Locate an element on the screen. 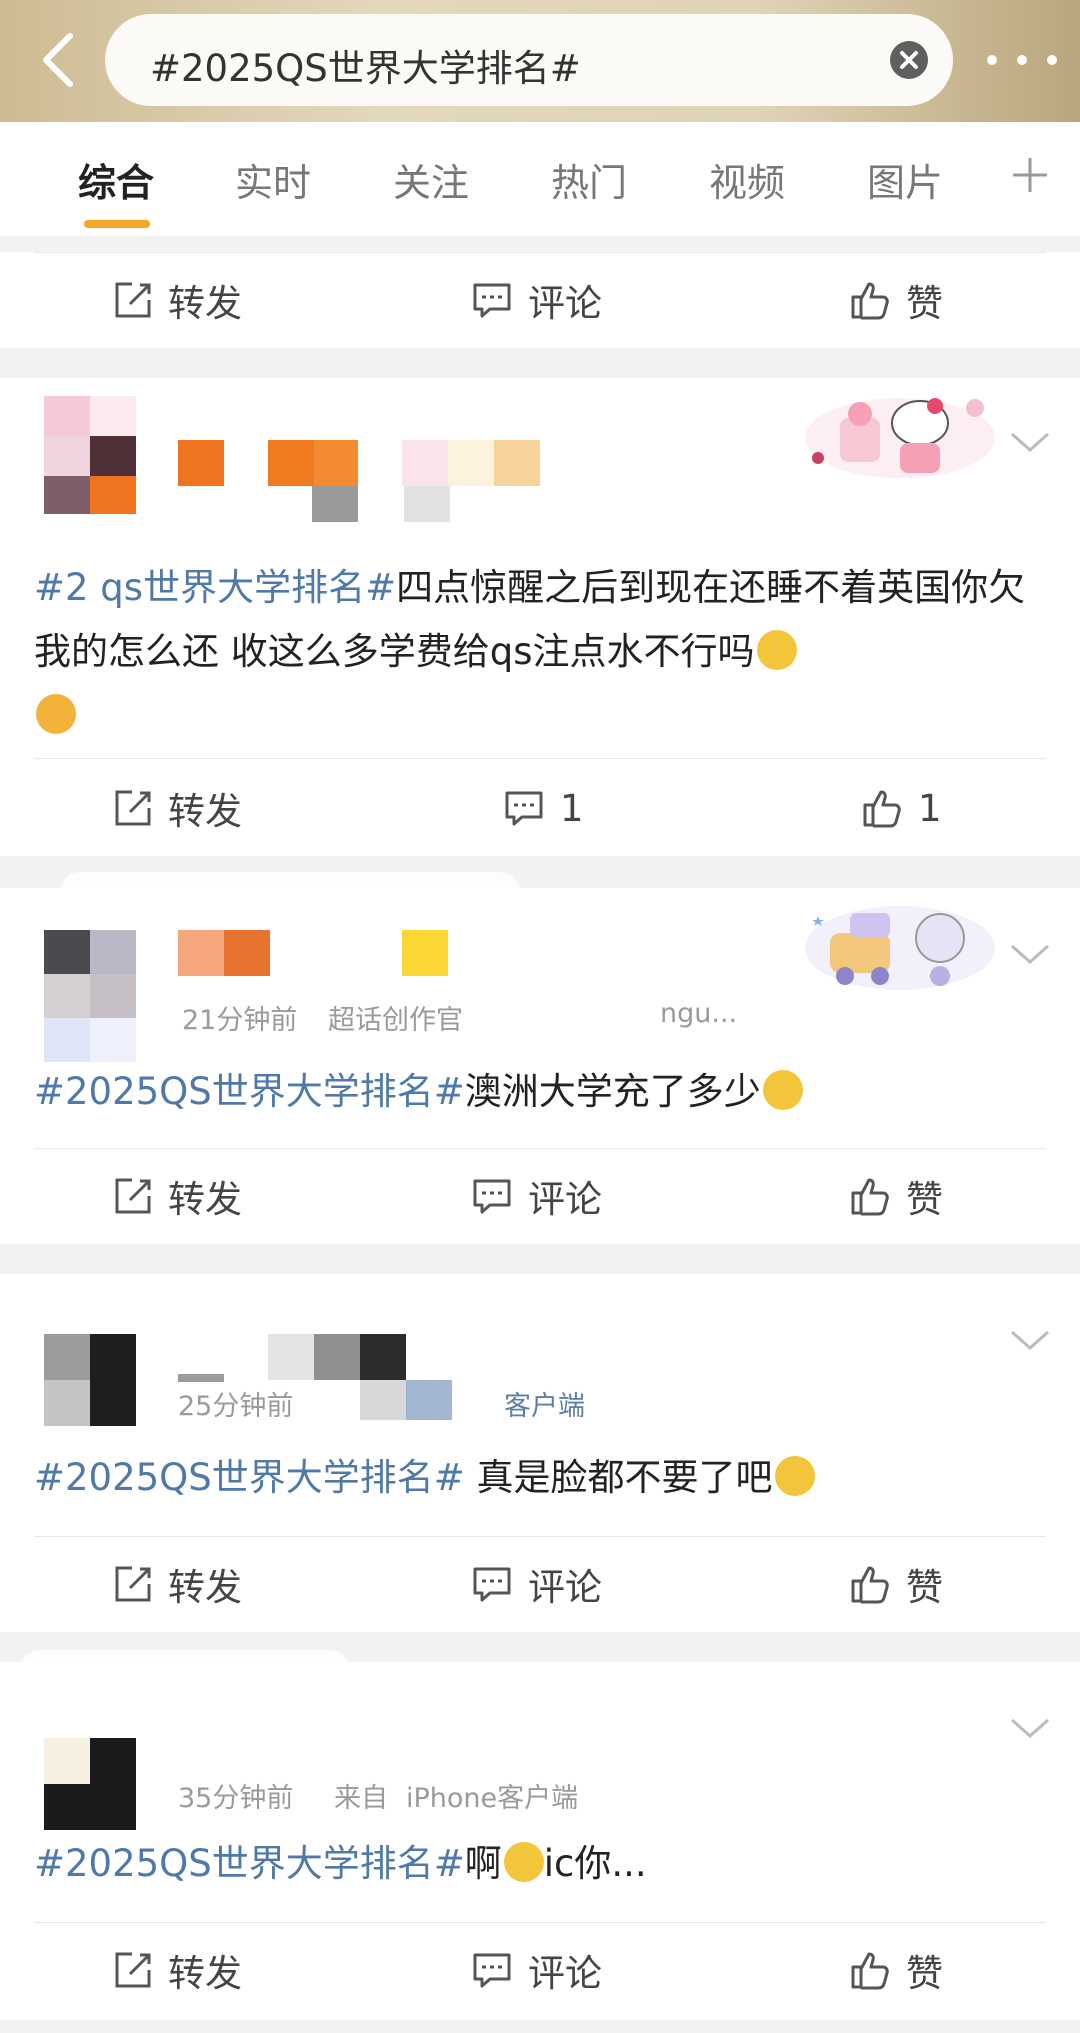  post-body: 真是脸都不要了吧 is located at coordinates (618, 1477).